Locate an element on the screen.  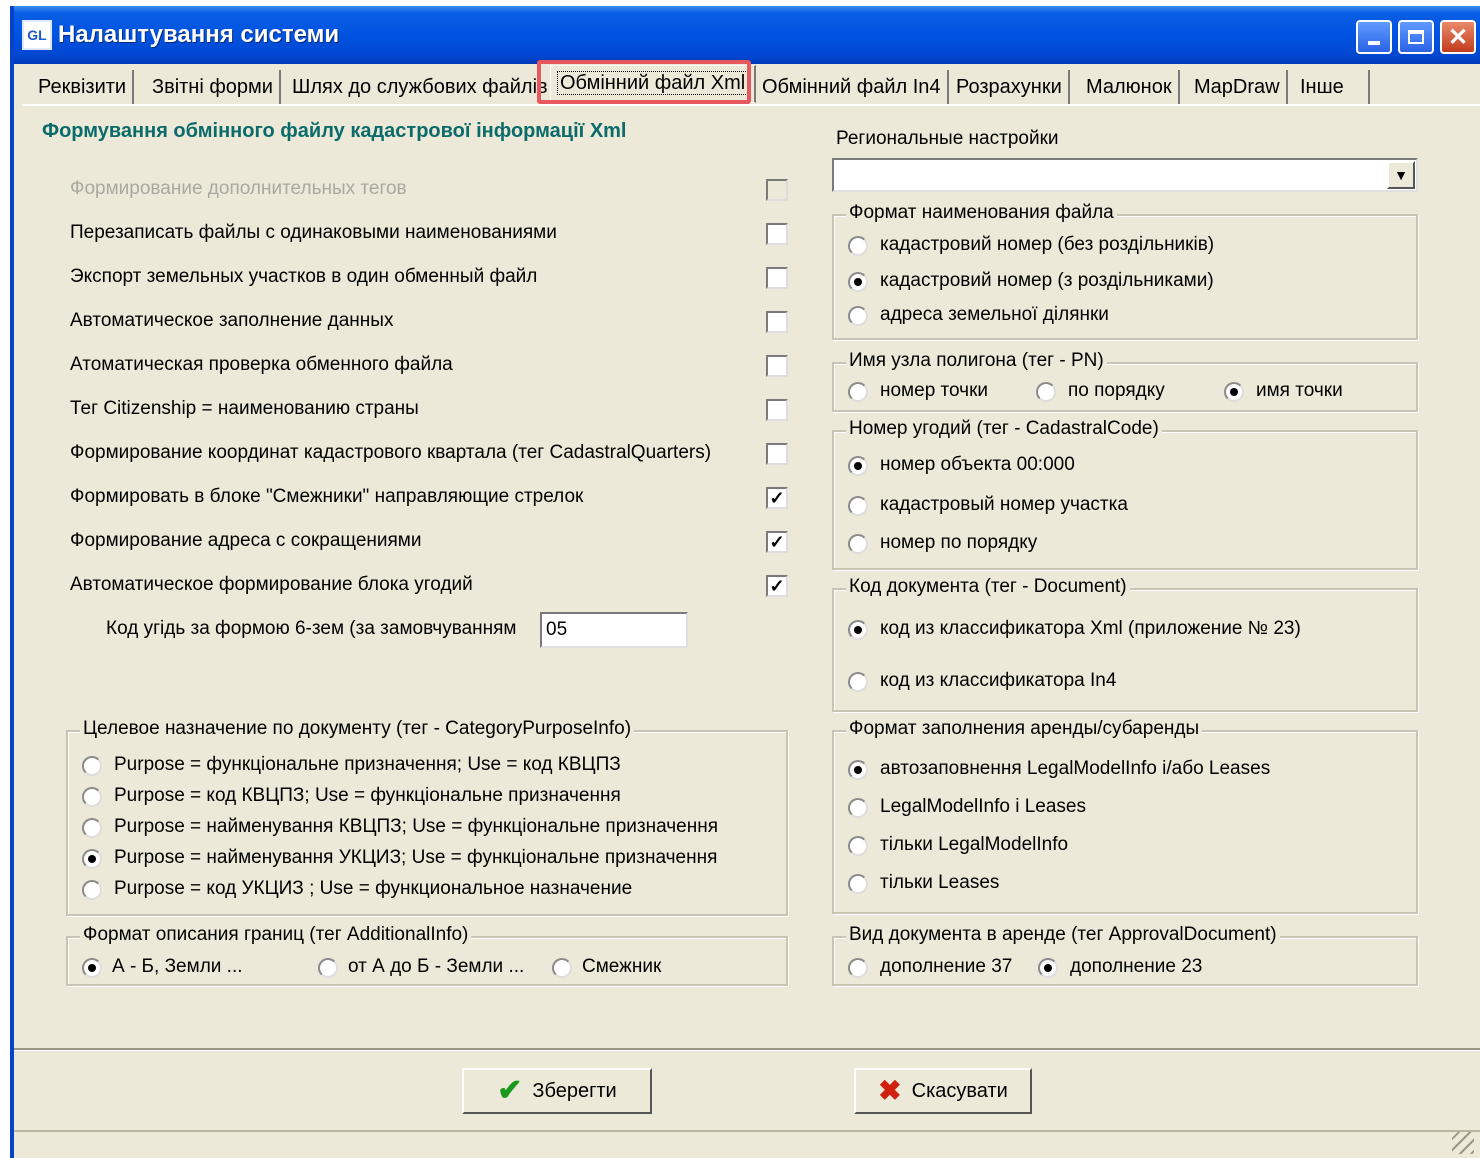
lease-radio-auto is located at coordinates (858, 770).